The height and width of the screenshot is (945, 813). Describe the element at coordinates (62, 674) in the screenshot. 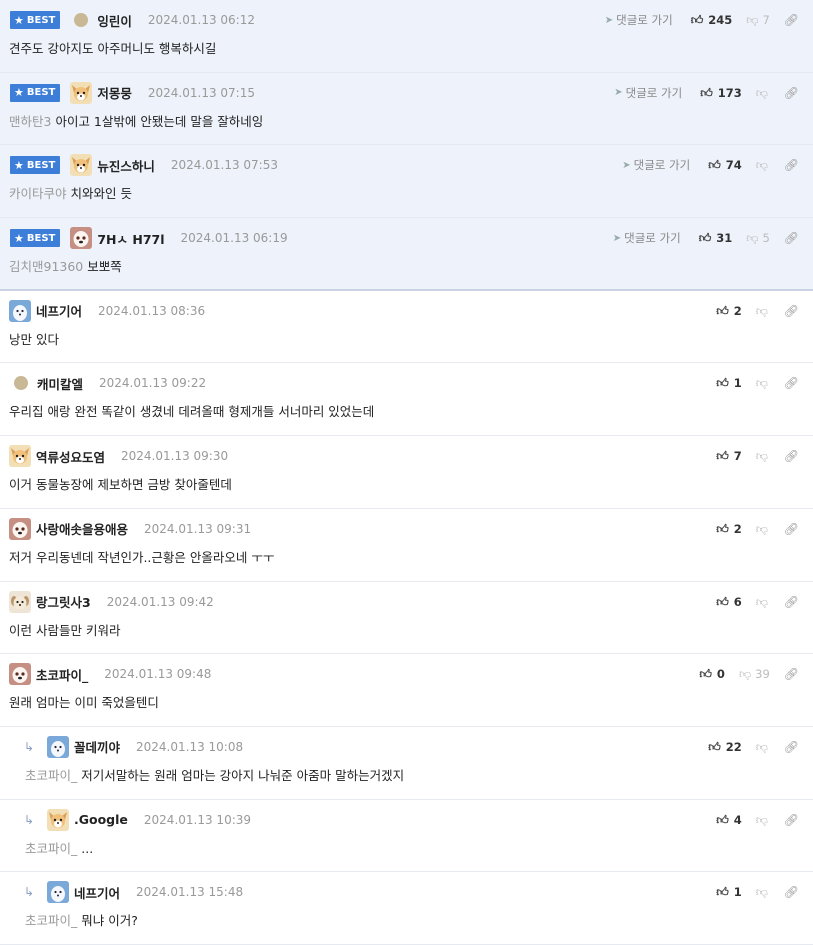

I see `nickname: 초코파이_` at that location.